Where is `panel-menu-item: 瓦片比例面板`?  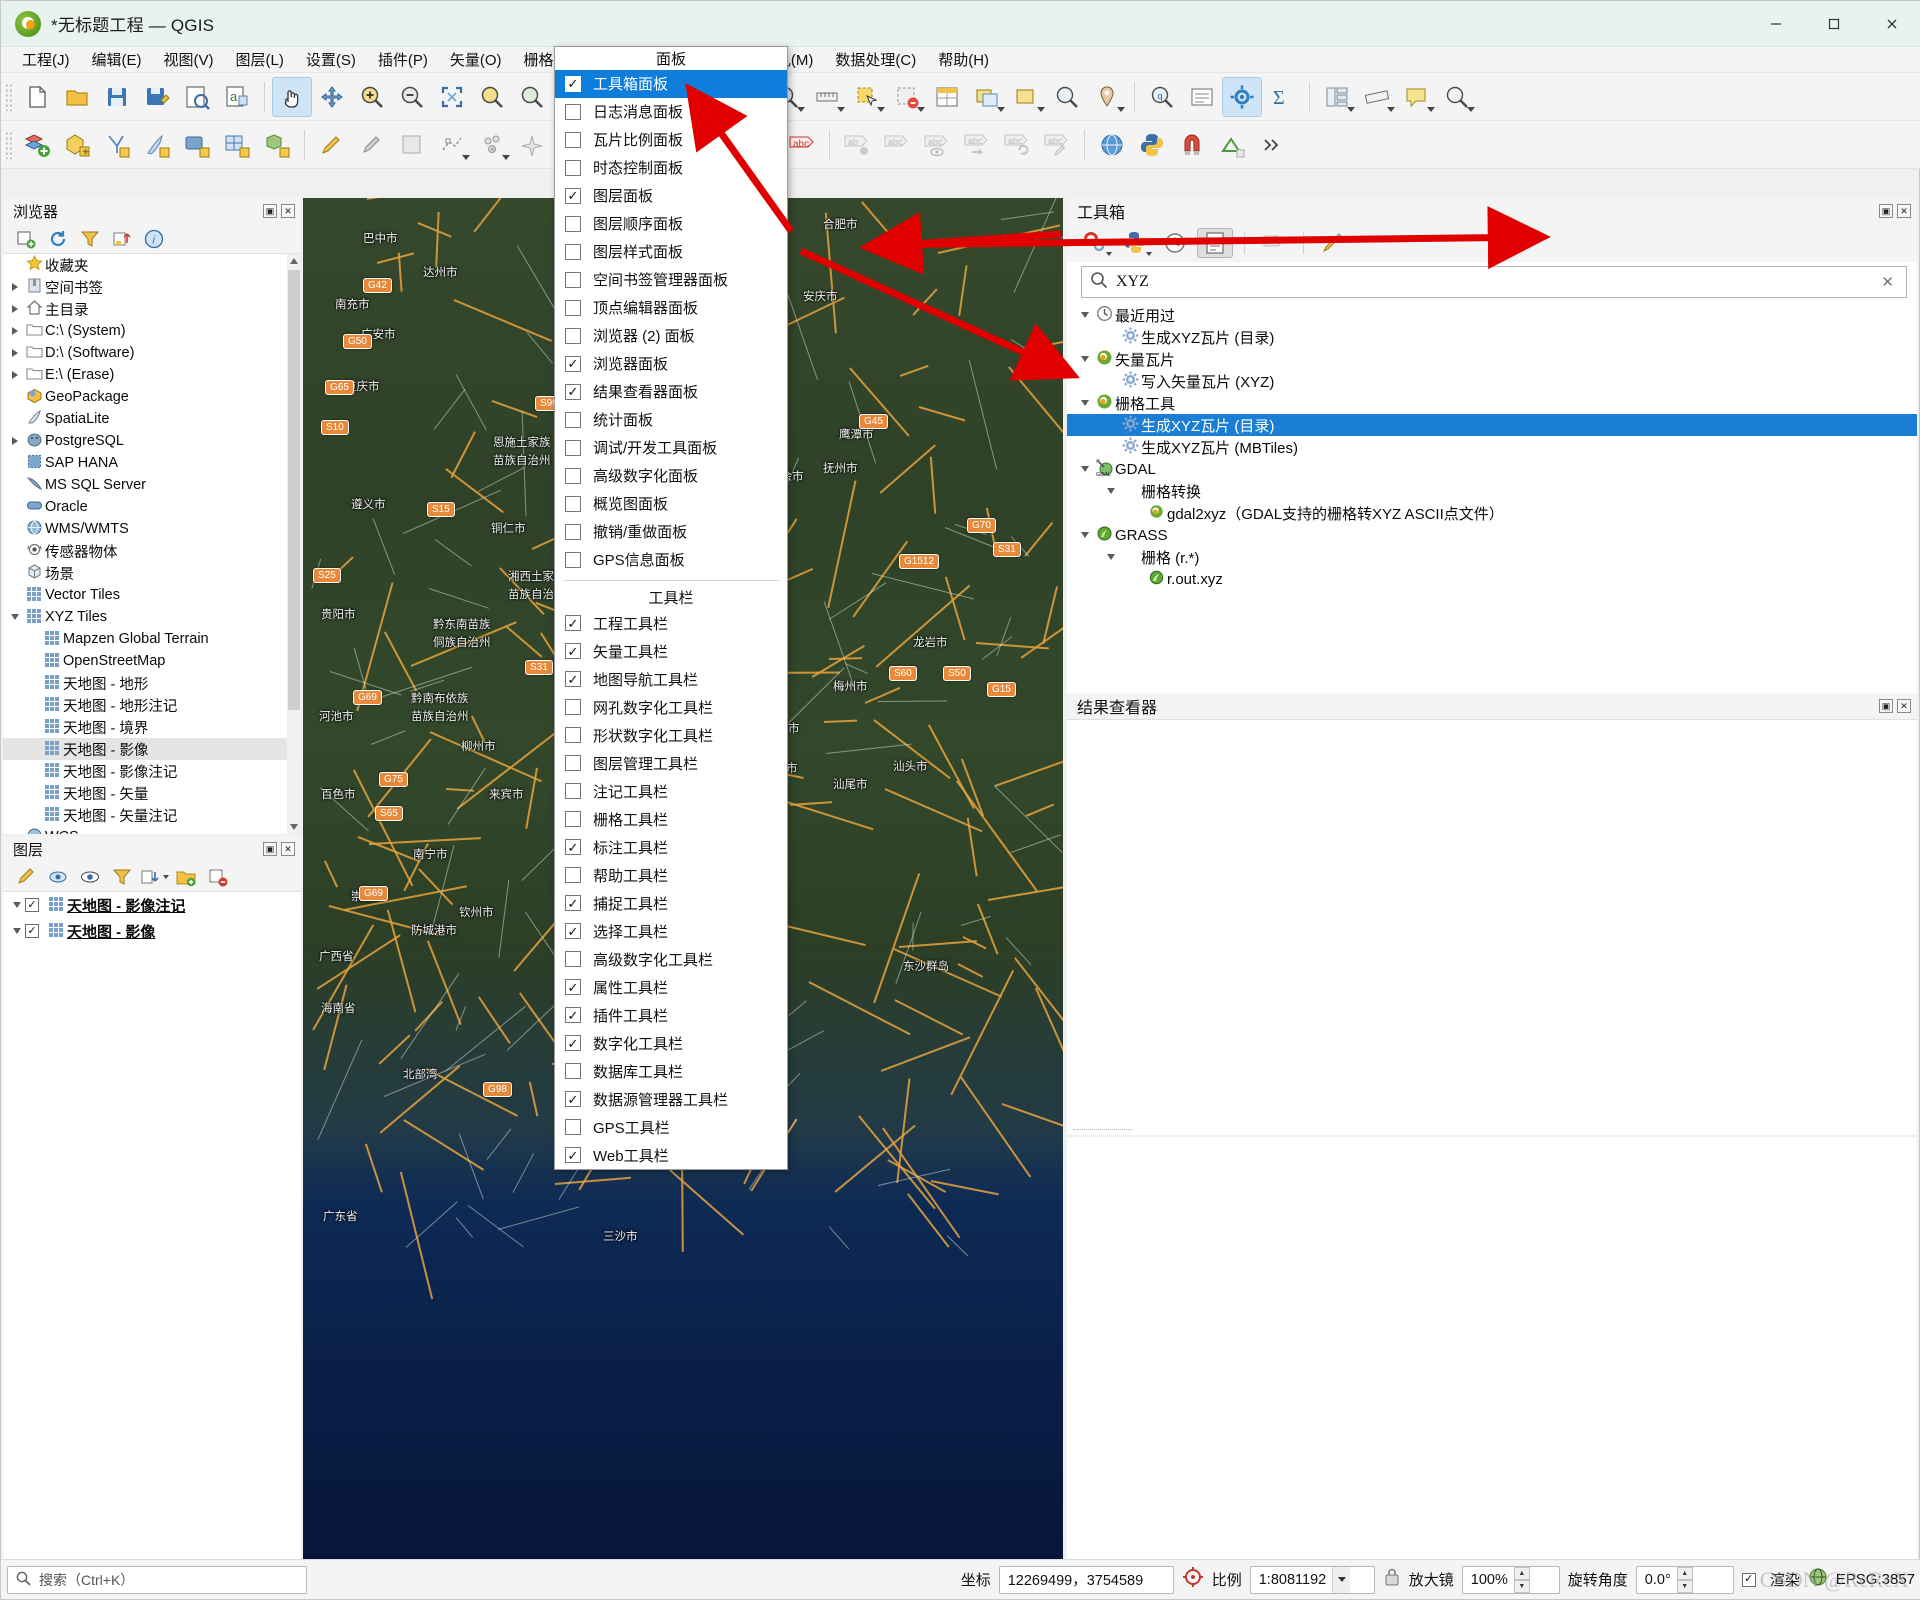
panel-menu-item: 瓦片比例面板 is located at coordinates (671, 140).